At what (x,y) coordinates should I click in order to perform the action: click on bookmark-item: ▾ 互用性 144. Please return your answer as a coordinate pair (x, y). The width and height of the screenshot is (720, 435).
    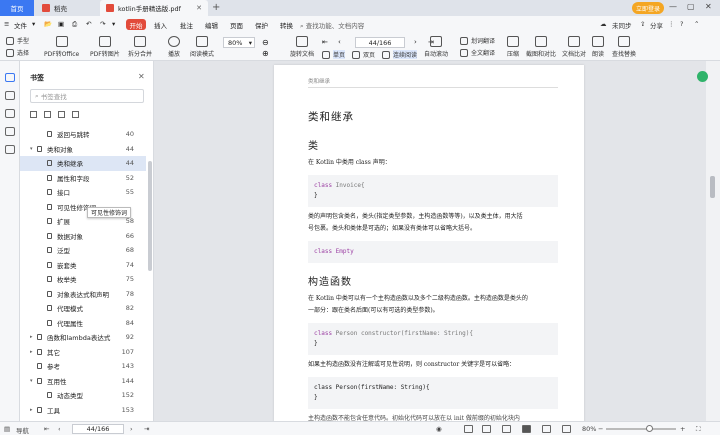
    Looking at the image, I should click on (83, 381).